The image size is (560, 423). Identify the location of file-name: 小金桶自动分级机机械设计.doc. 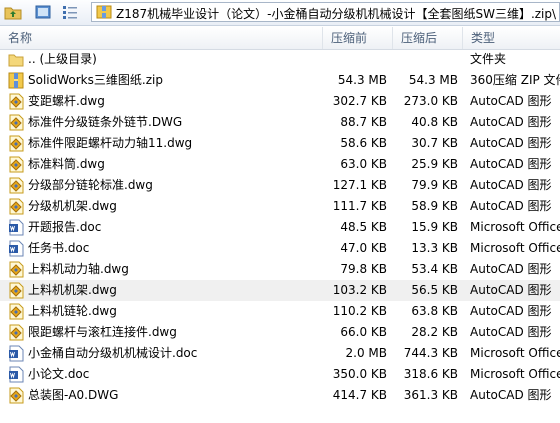
(113, 353).